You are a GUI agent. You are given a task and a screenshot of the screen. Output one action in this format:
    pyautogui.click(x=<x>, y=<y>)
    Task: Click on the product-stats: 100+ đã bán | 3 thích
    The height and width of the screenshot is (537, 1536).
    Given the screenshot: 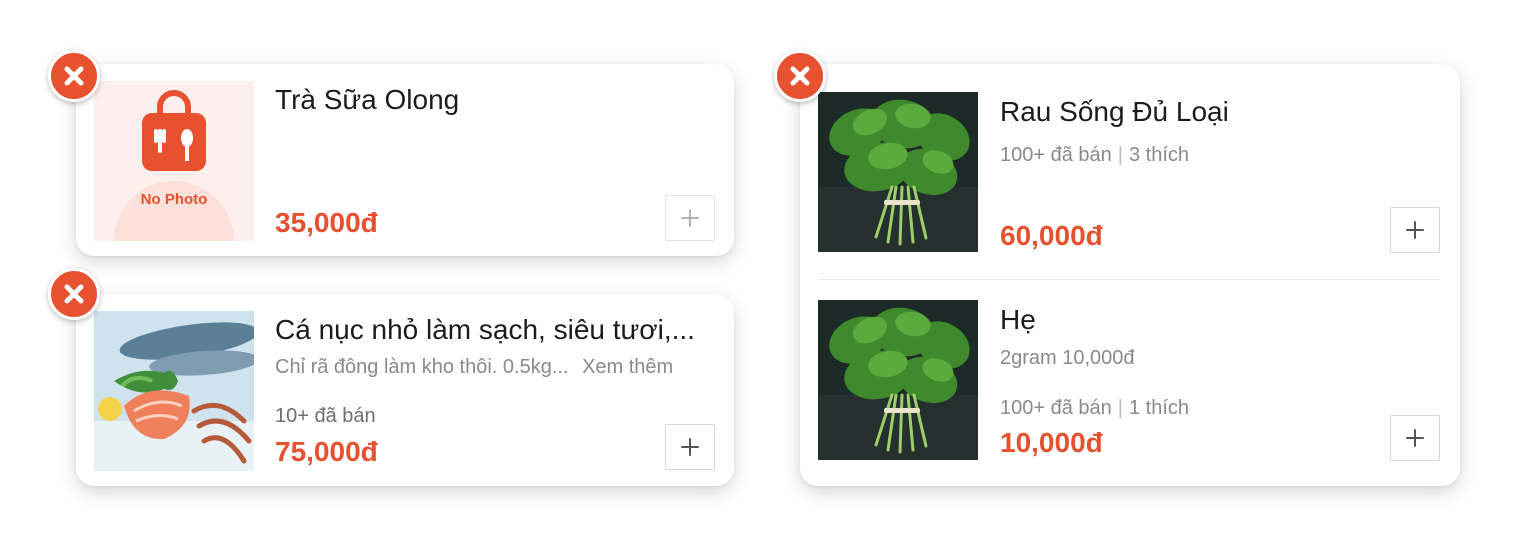 What is the action you would take?
    pyautogui.click(x=1094, y=155)
    